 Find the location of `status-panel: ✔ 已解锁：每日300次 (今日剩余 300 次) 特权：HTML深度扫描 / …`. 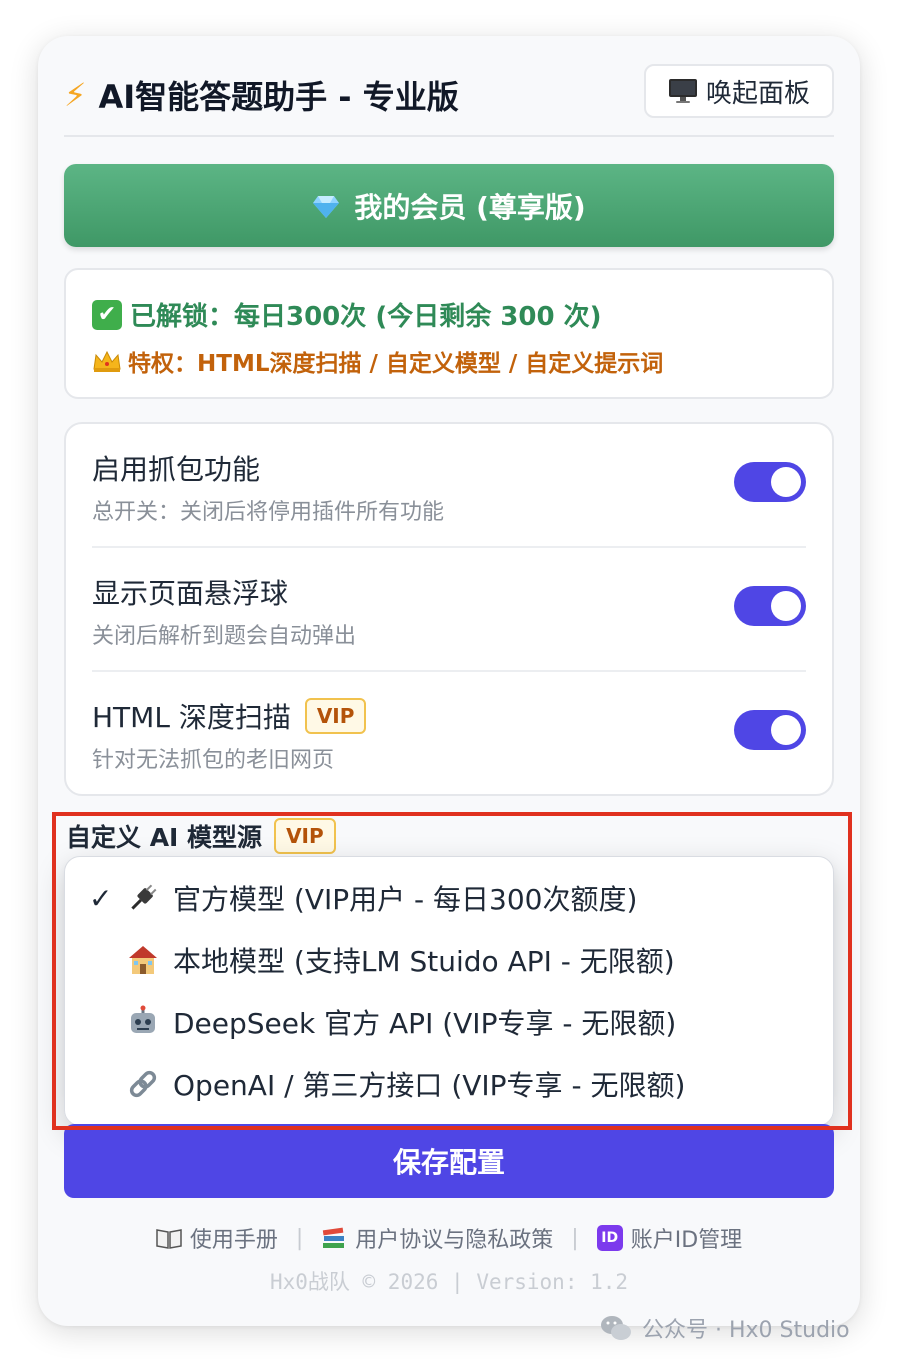

status-panel: ✔ 已解锁：每日300次 (今日剩余 300 次) 特权：HTML深度扫描 / … is located at coordinates (449, 333).